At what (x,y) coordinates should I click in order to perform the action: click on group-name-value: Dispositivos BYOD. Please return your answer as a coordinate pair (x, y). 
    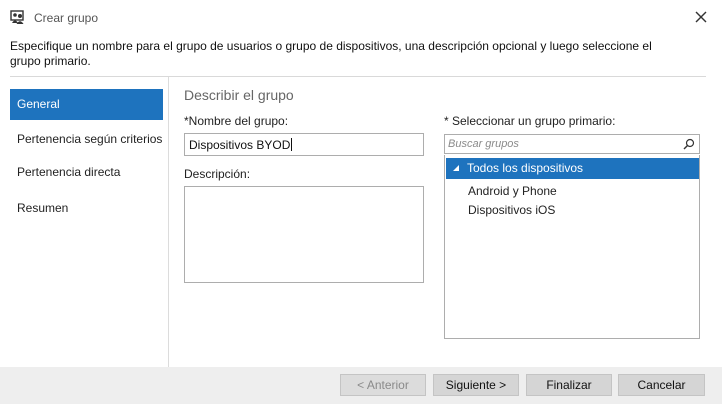
    Looking at the image, I should click on (240, 145).